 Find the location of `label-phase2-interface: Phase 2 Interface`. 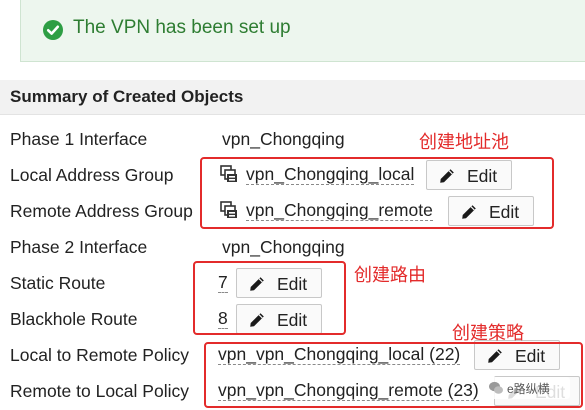

label-phase2-interface: Phase 2 Interface is located at coordinates (79, 247).